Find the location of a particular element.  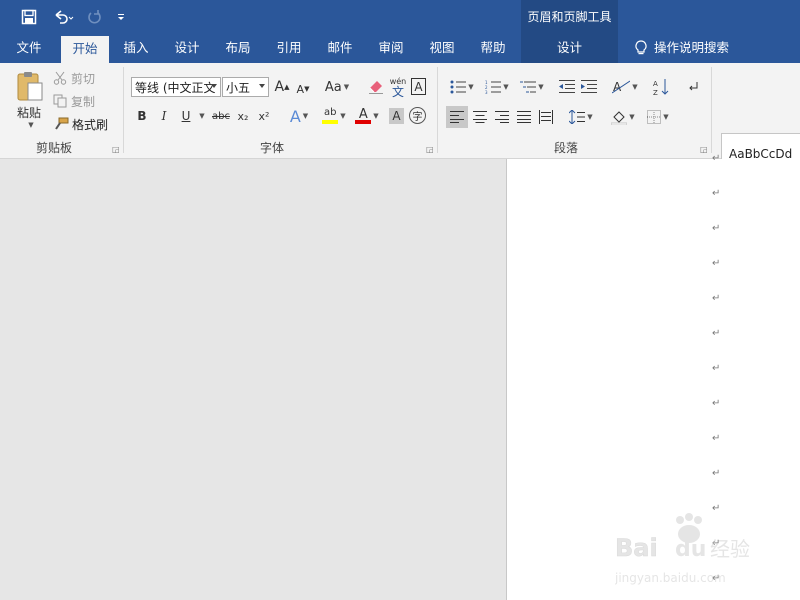

highlighter-icon: ab is located at coordinates (330, 115).